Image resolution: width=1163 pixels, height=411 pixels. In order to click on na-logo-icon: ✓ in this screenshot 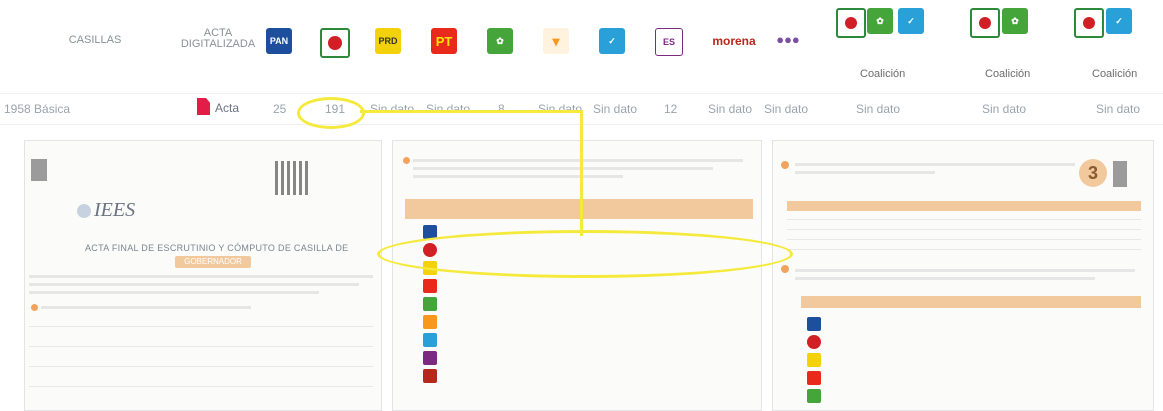, I will do `click(612, 41)`.